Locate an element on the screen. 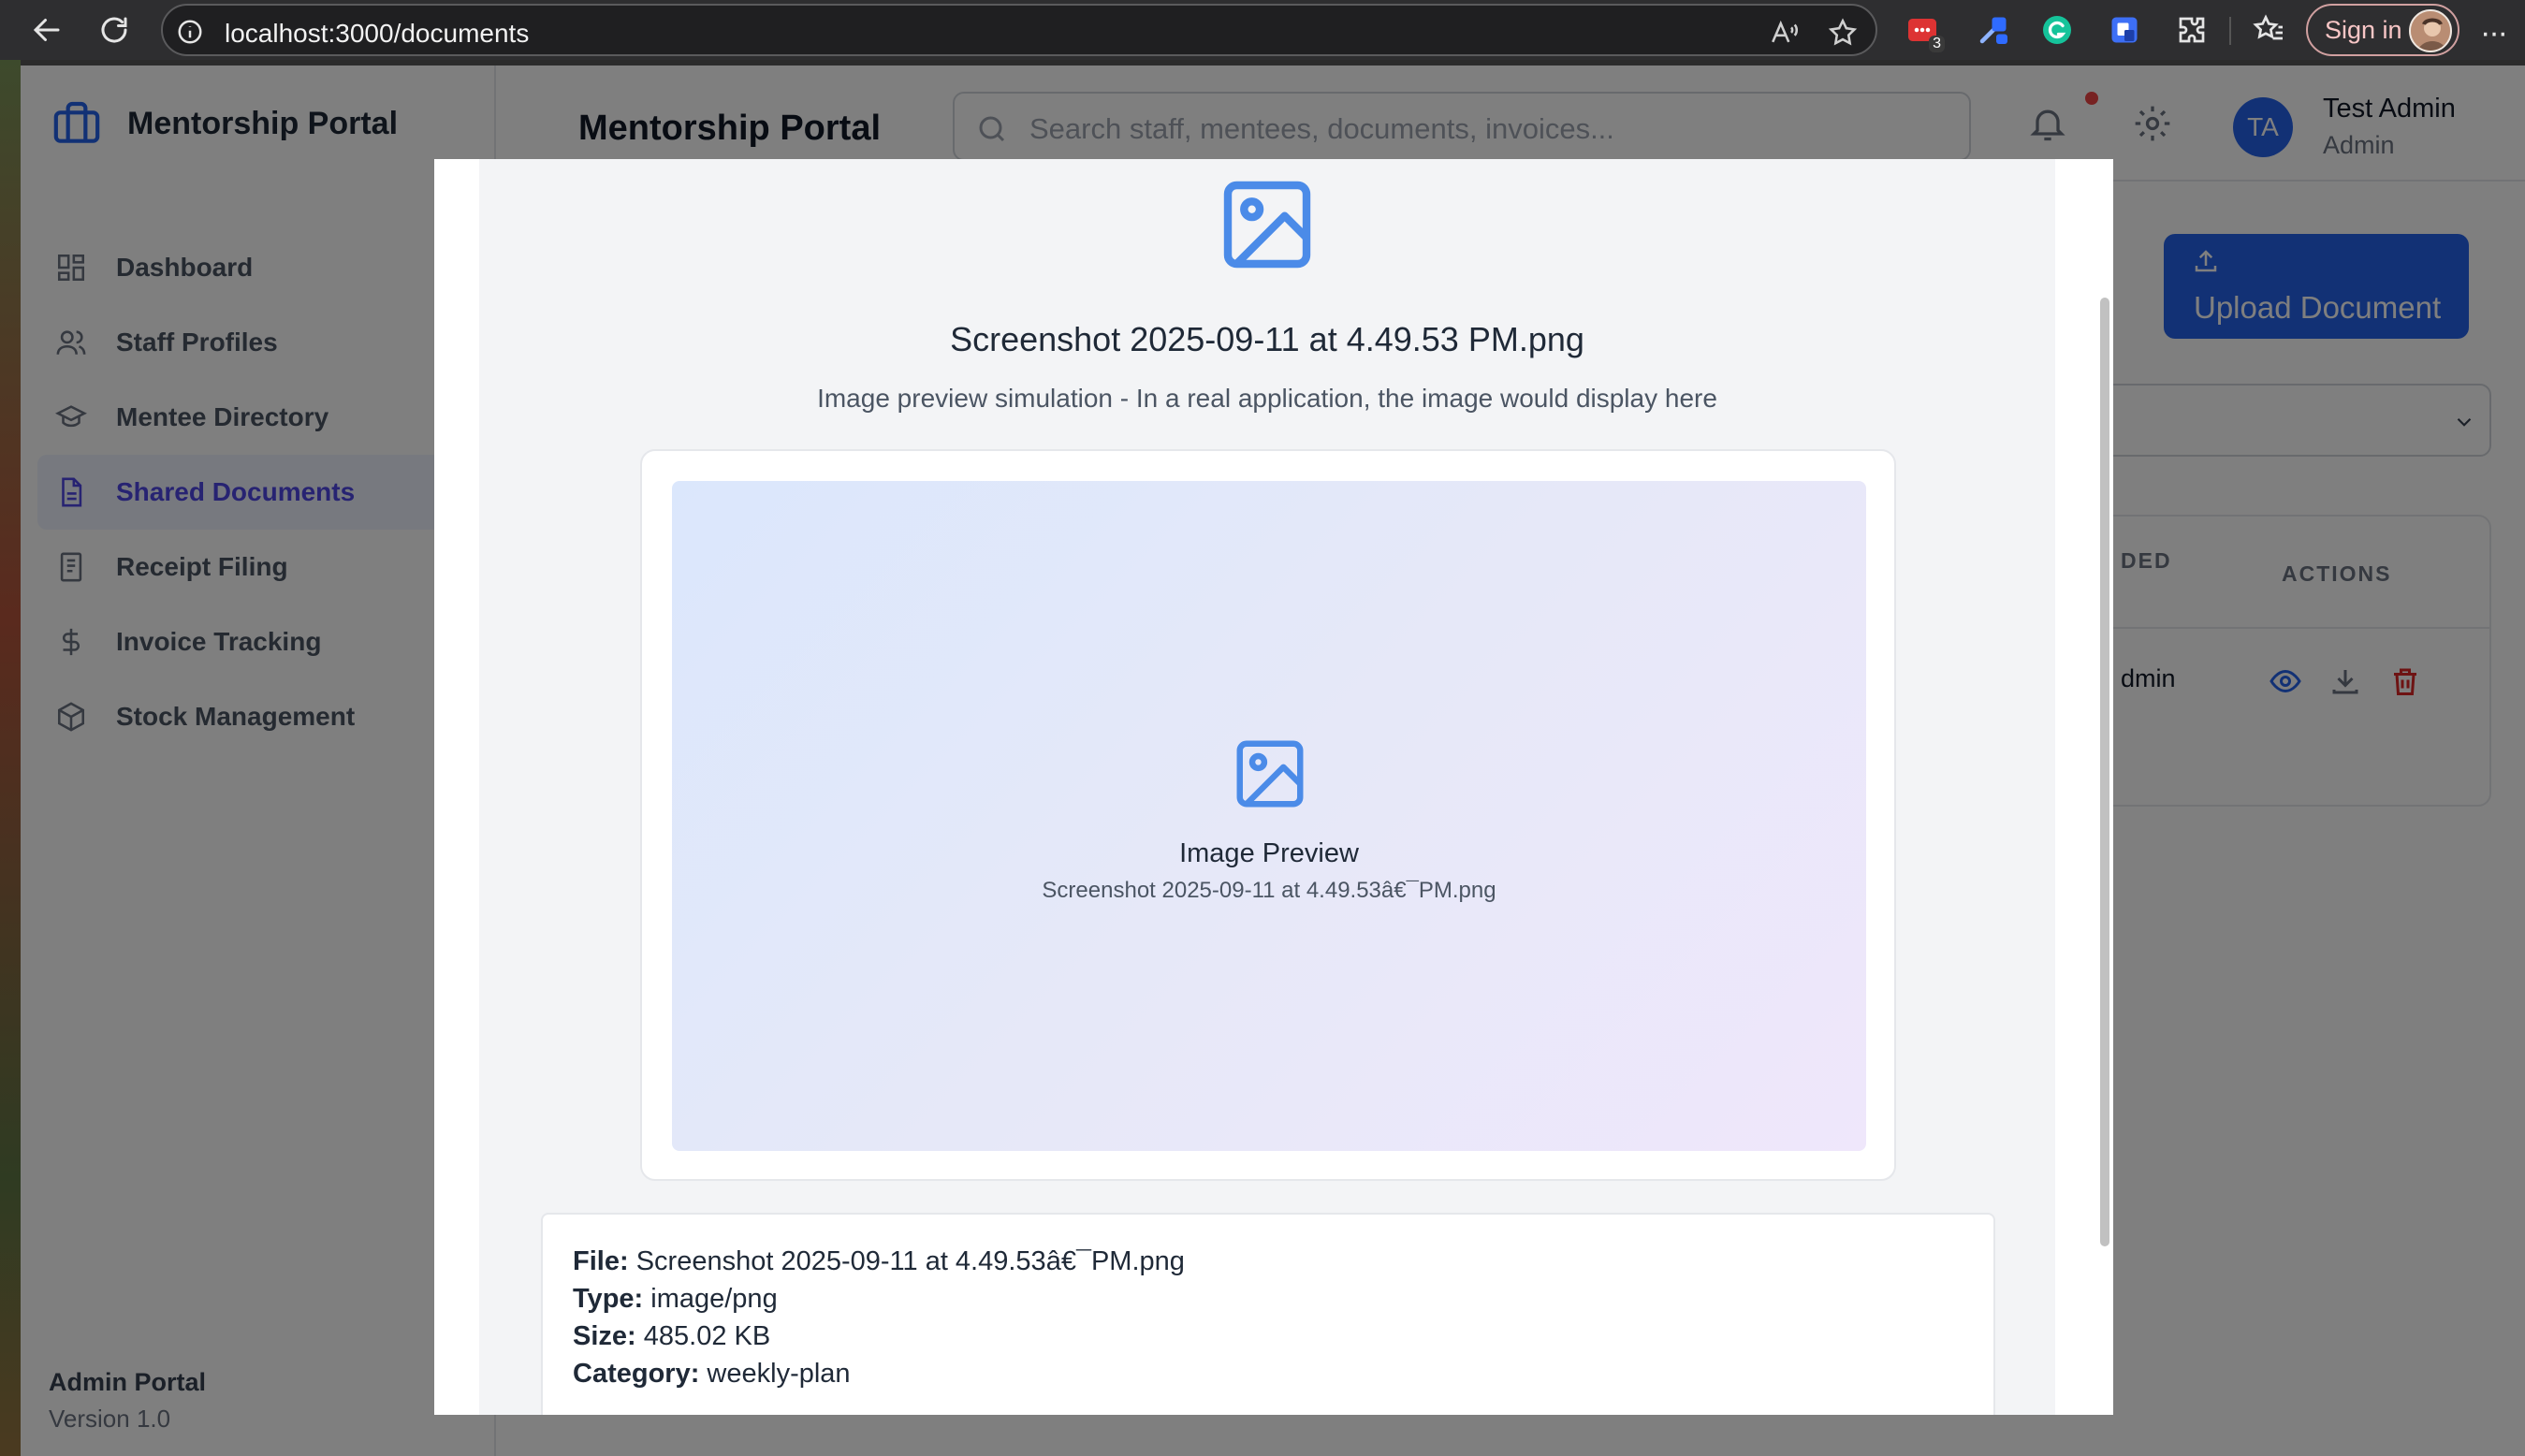  reload-button is located at coordinates (115, 30).